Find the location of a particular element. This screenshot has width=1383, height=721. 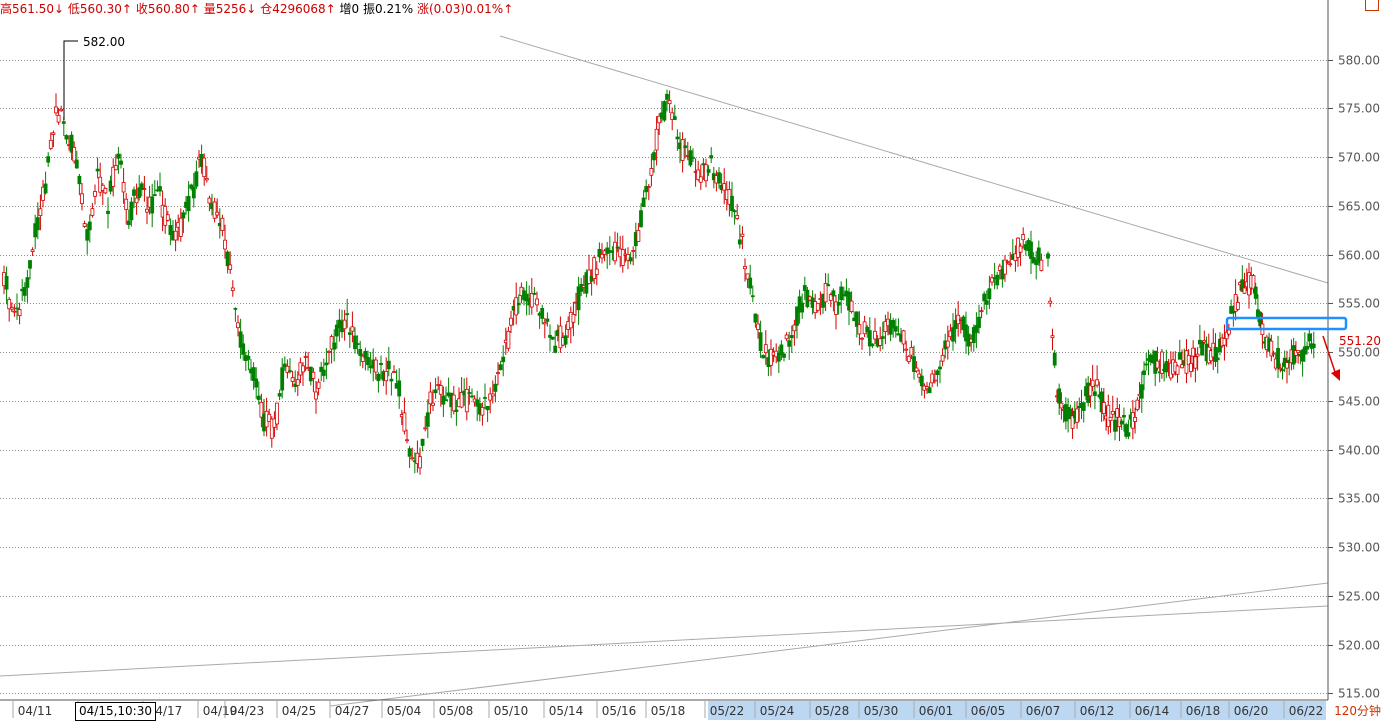

change-arrow: ↑ is located at coordinates (508, 9).